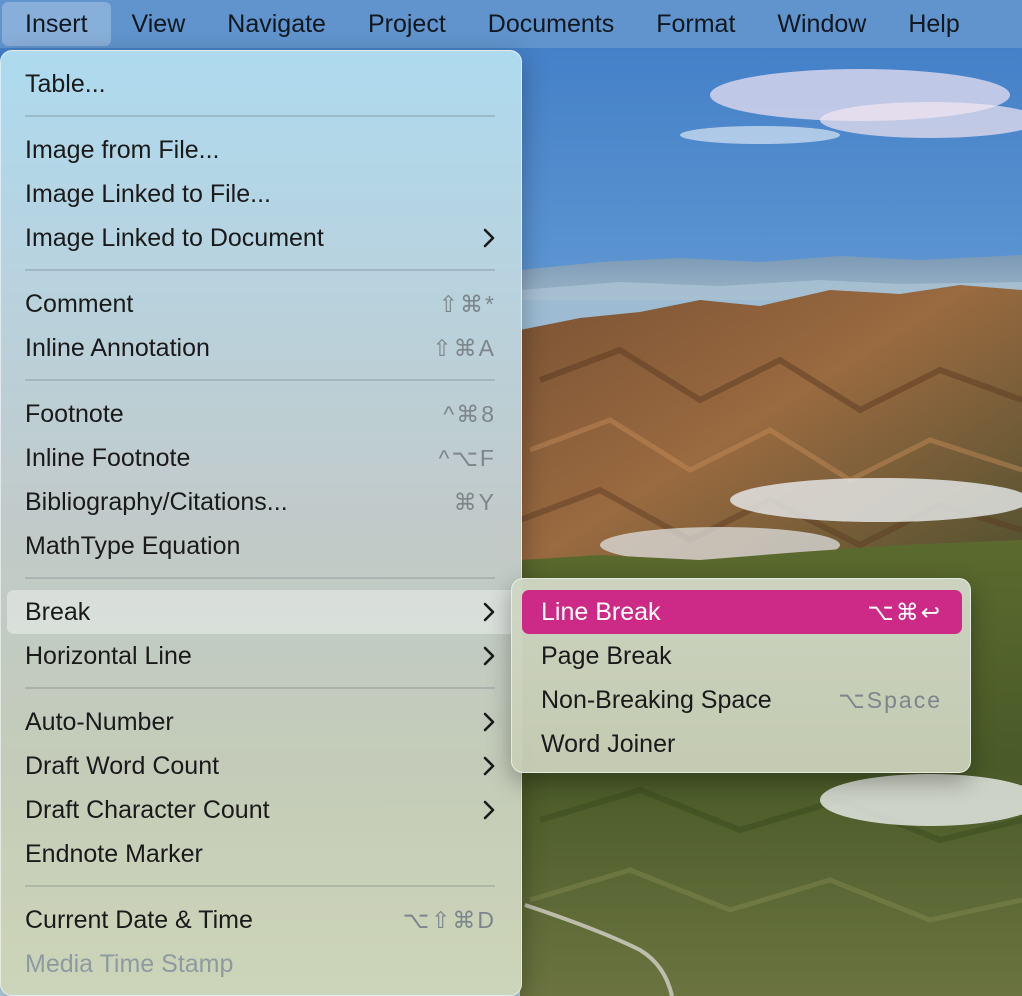 The width and height of the screenshot is (1022, 996). I want to click on menu-item-endnote-marker: Endnote Marker, so click(261, 854).